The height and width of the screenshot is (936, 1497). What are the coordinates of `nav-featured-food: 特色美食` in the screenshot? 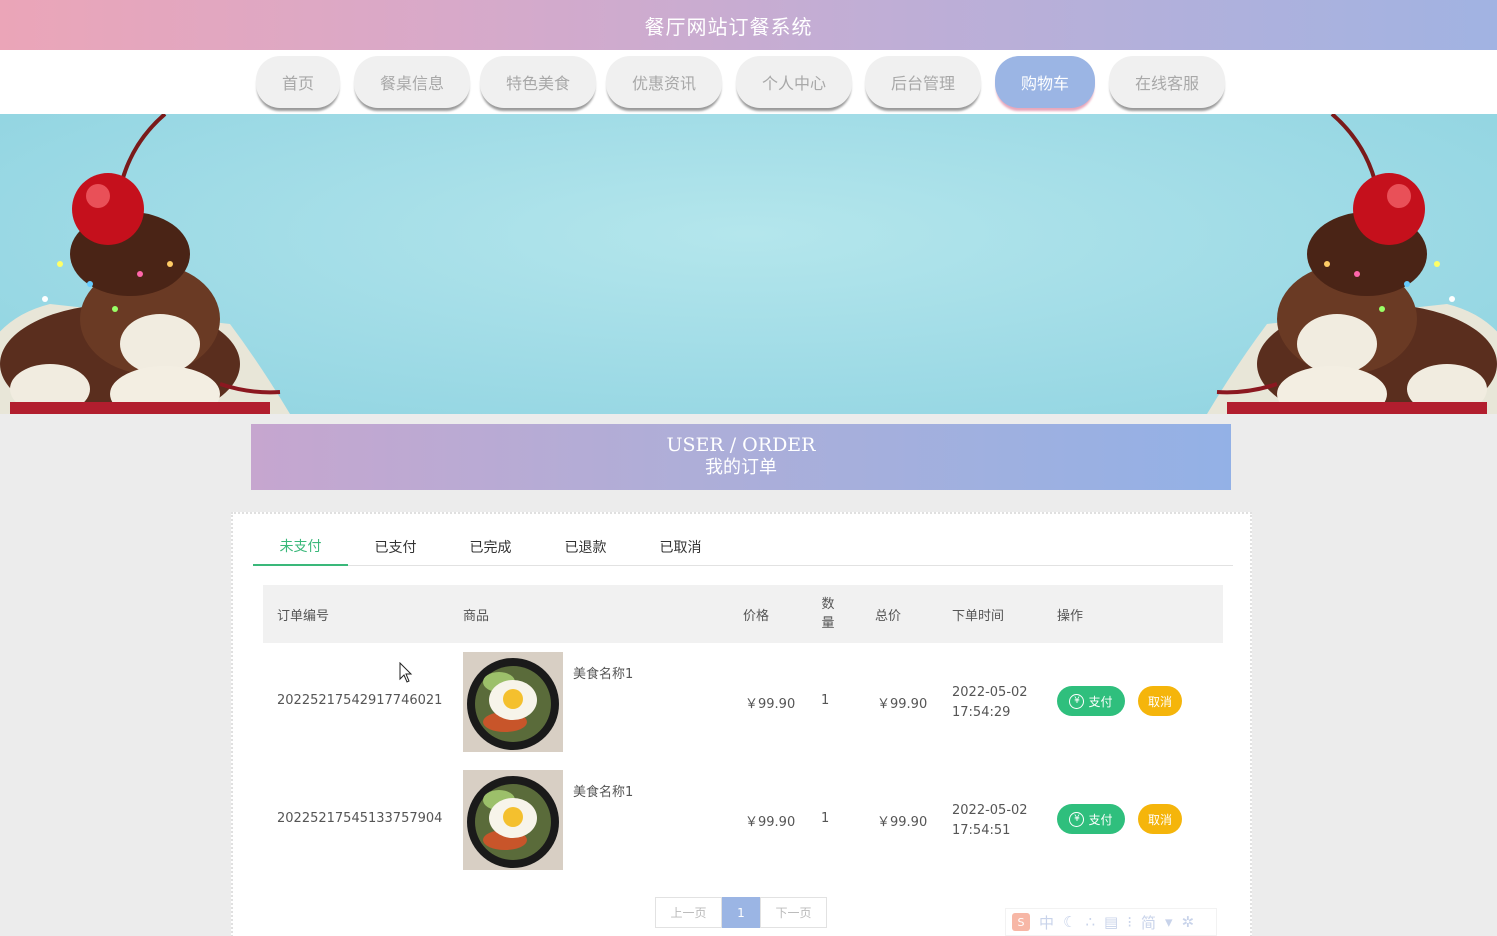 It's located at (538, 82).